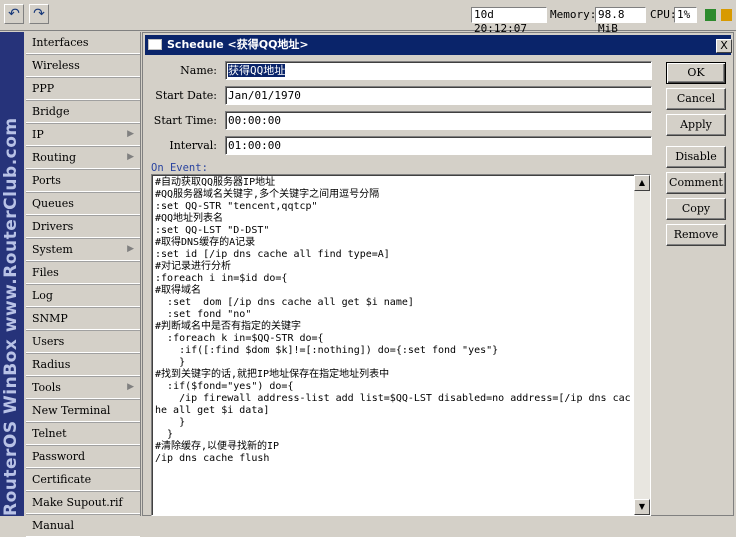 The height and width of the screenshot is (537, 736). I want to click on menu-item-label: Users, so click(48, 341).